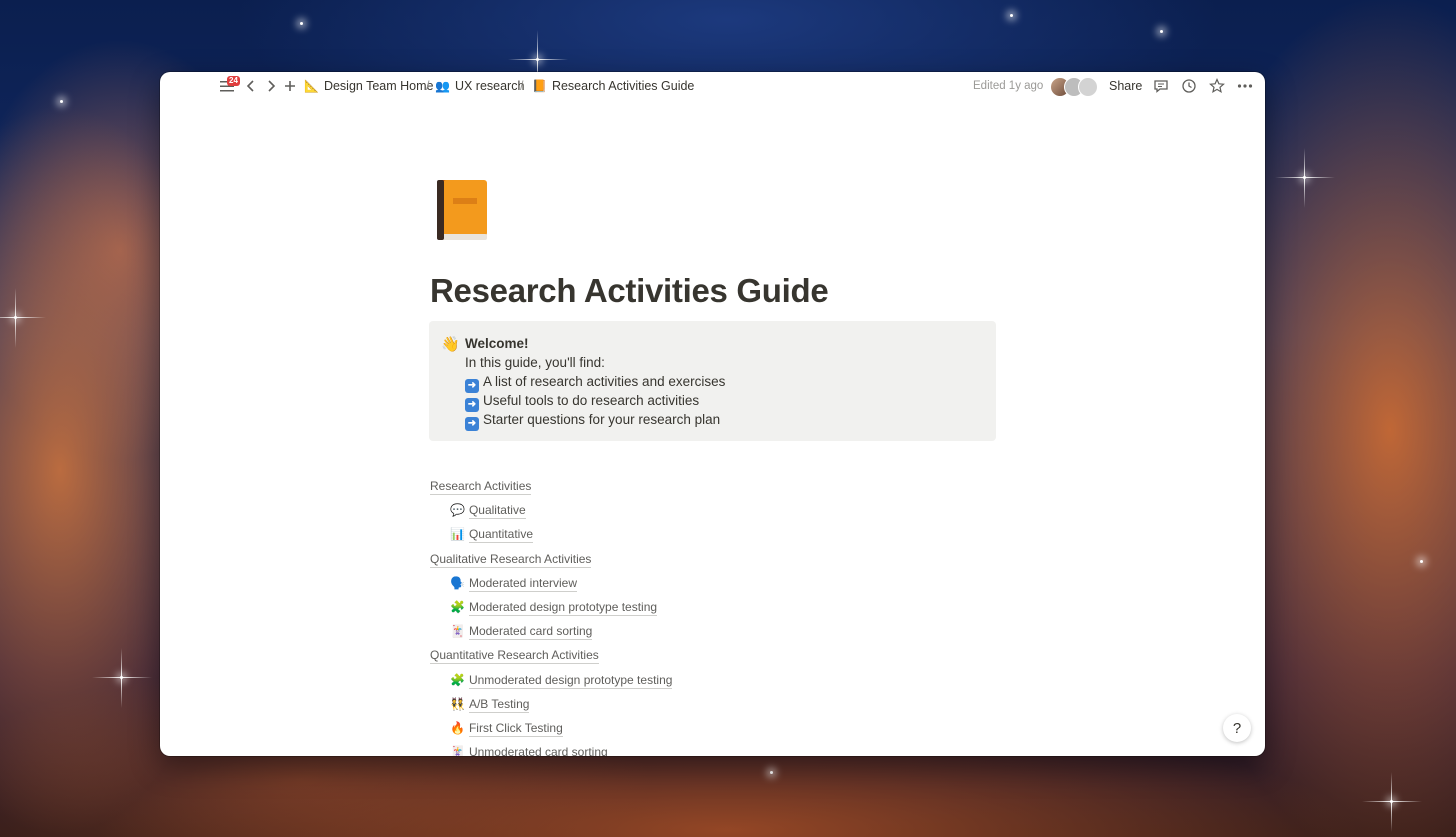 The image size is (1456, 837). Describe the element at coordinates (1237, 728) in the screenshot. I see `help-button: ?` at that location.